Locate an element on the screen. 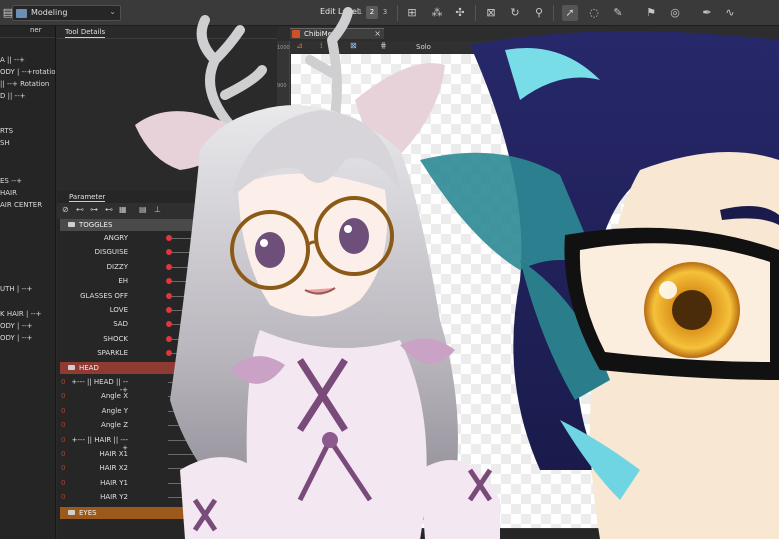 This screenshot has height=539, width=779. parameter-row: ANGRY is located at coordinates (135, 239).